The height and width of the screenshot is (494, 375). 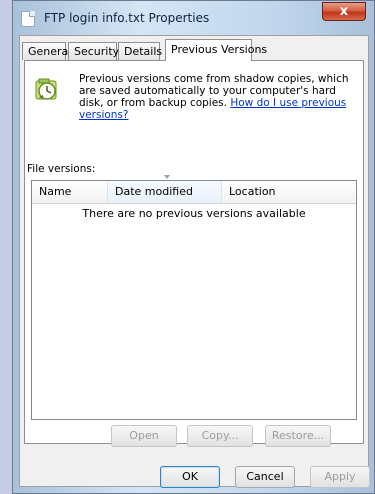 I want to click on previous-versions-icon, so click(x=47, y=90).